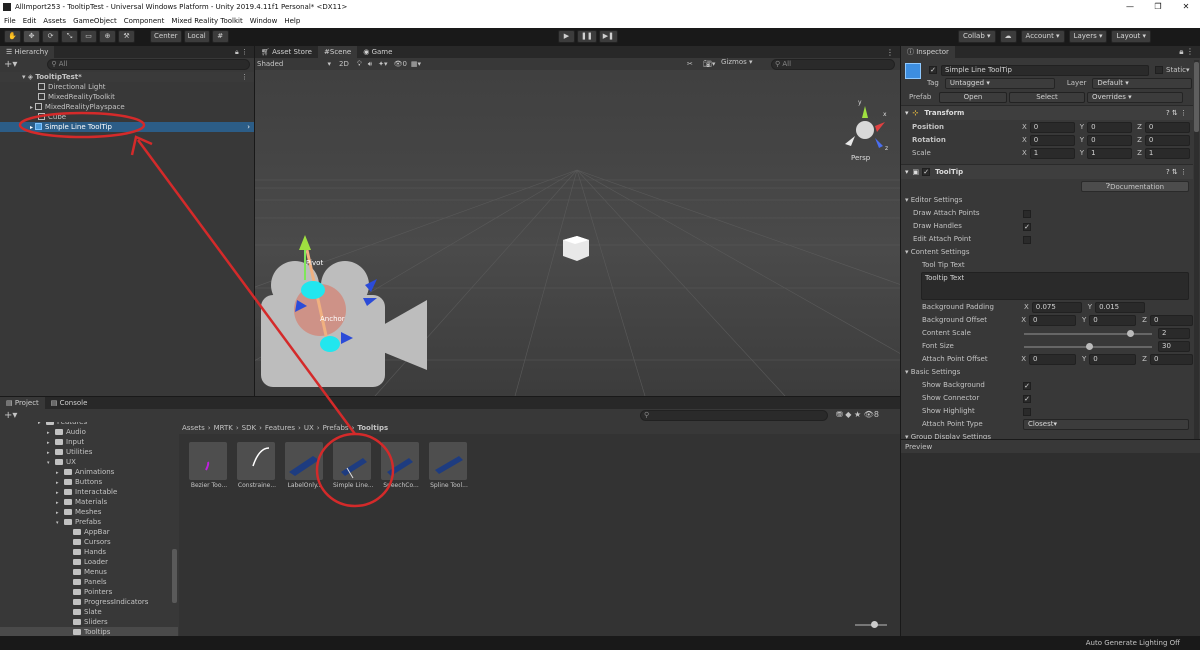  I want to click on hierarchy-highlight-circle, so click(82, 125).